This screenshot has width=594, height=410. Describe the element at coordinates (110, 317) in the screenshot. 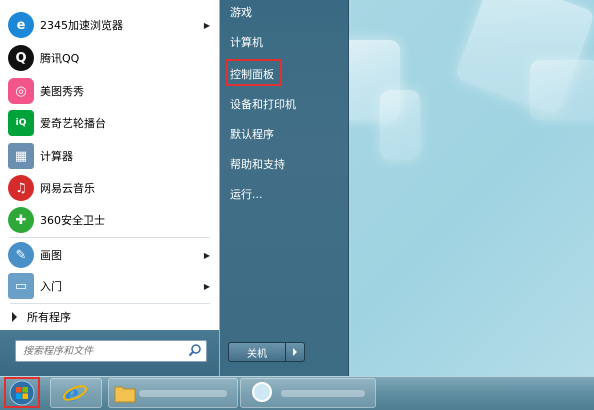

I see `all-programs-button: 所有程序` at that location.